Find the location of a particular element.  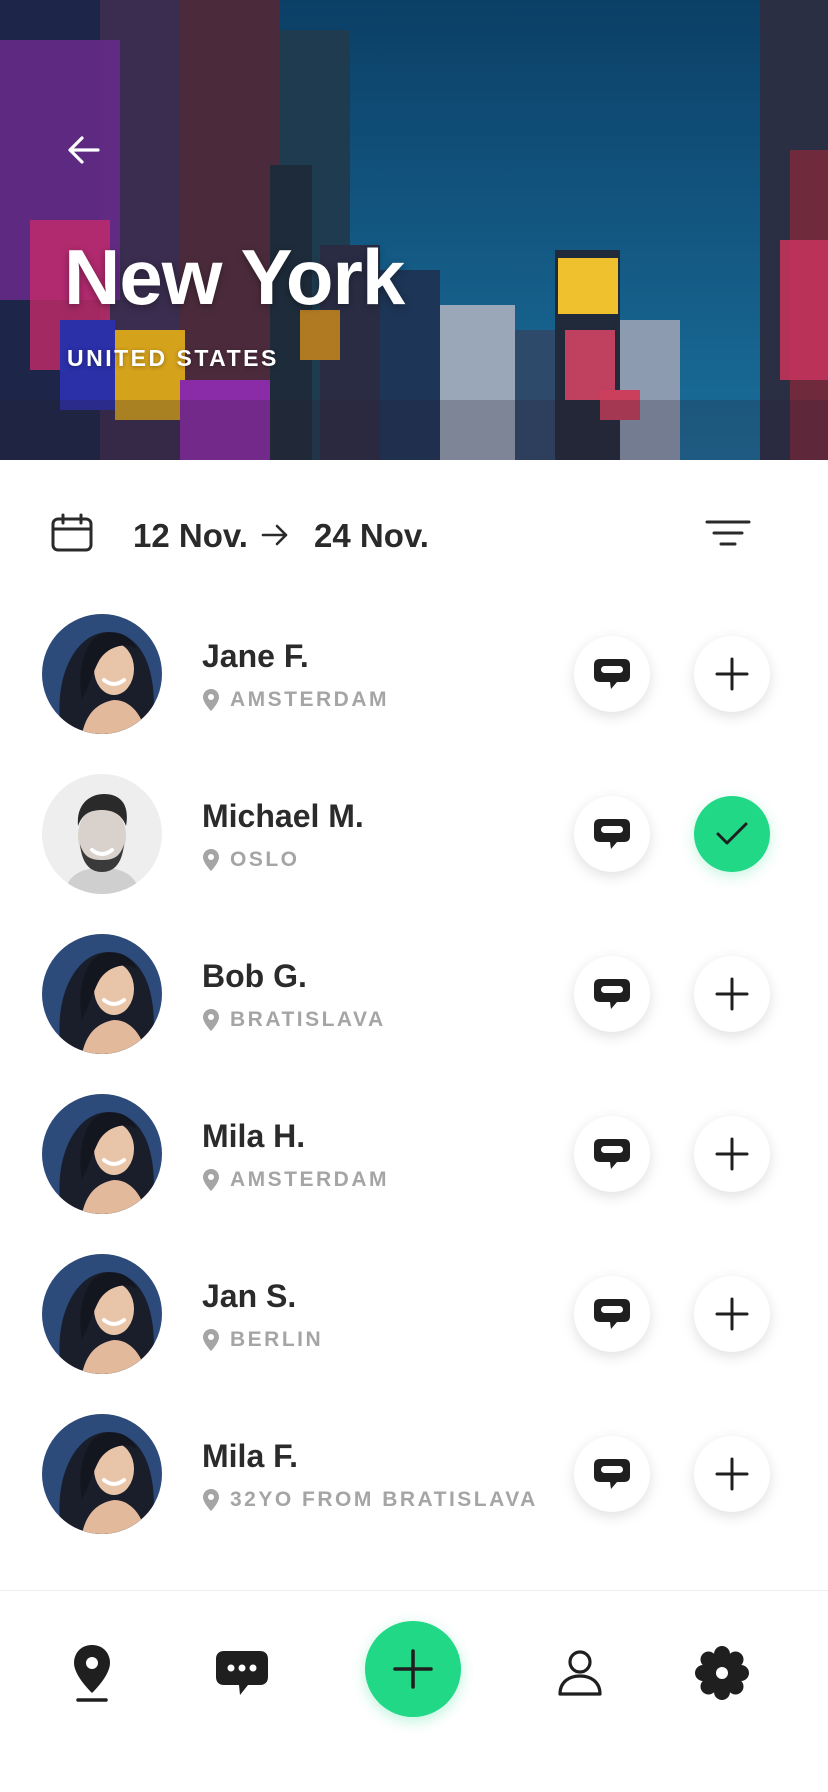

location-label: BRATISLAVA is located at coordinates (308, 1019).